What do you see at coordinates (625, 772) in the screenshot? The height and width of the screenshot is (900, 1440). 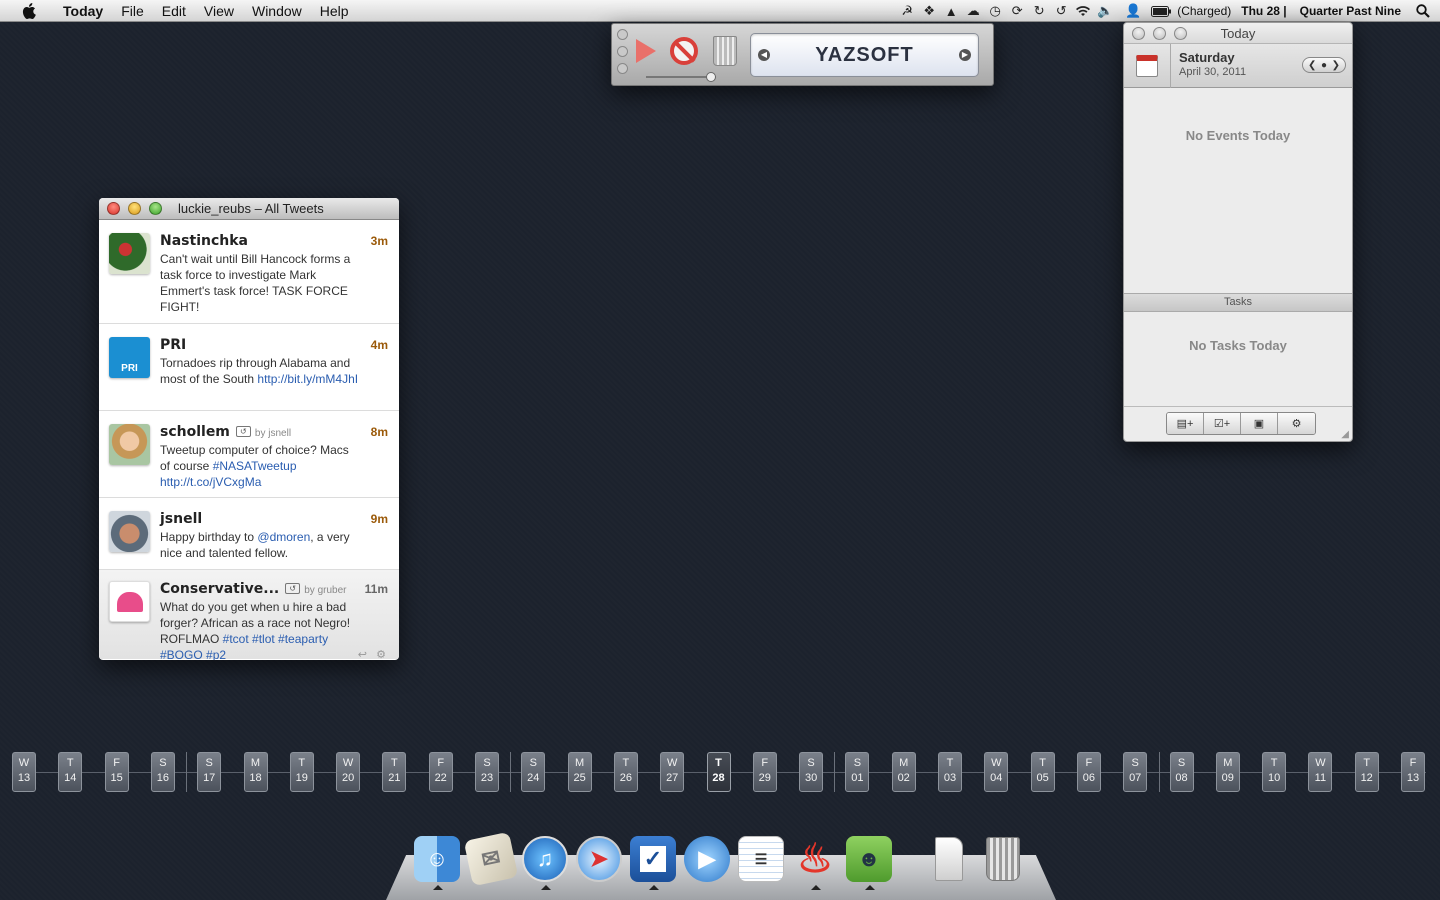 I see `timeline-day: T 26` at bounding box center [625, 772].